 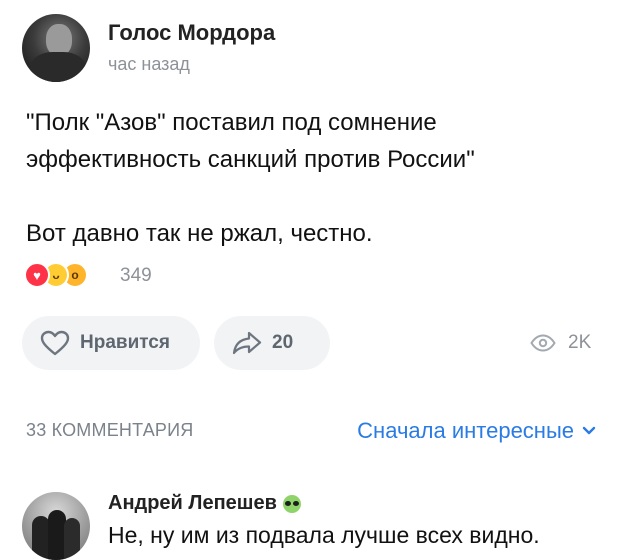 What do you see at coordinates (580, 342) in the screenshot?
I see `views-count: 2K` at bounding box center [580, 342].